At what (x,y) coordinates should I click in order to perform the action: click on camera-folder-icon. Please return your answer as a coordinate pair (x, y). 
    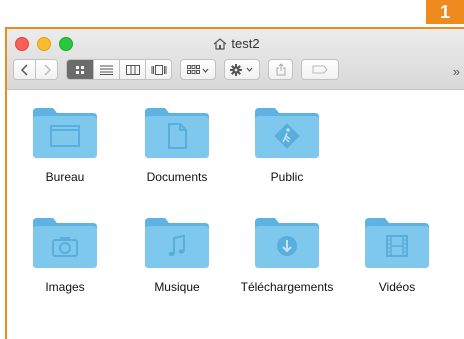
    Looking at the image, I should click on (65, 243).